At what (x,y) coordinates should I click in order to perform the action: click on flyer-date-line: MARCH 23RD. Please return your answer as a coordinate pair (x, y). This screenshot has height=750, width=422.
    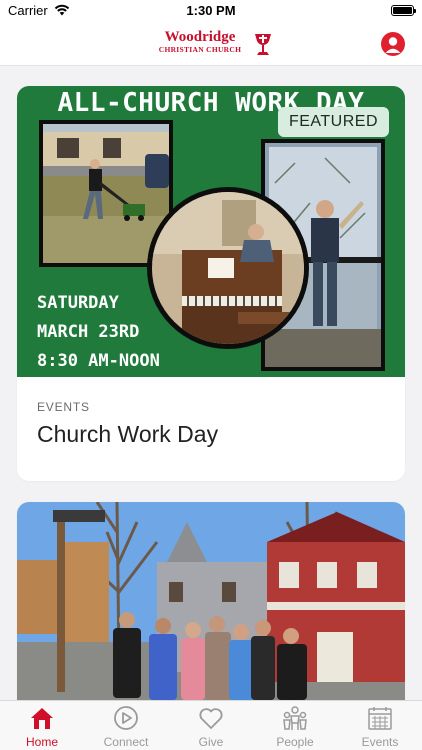
    Looking at the image, I should click on (88, 332).